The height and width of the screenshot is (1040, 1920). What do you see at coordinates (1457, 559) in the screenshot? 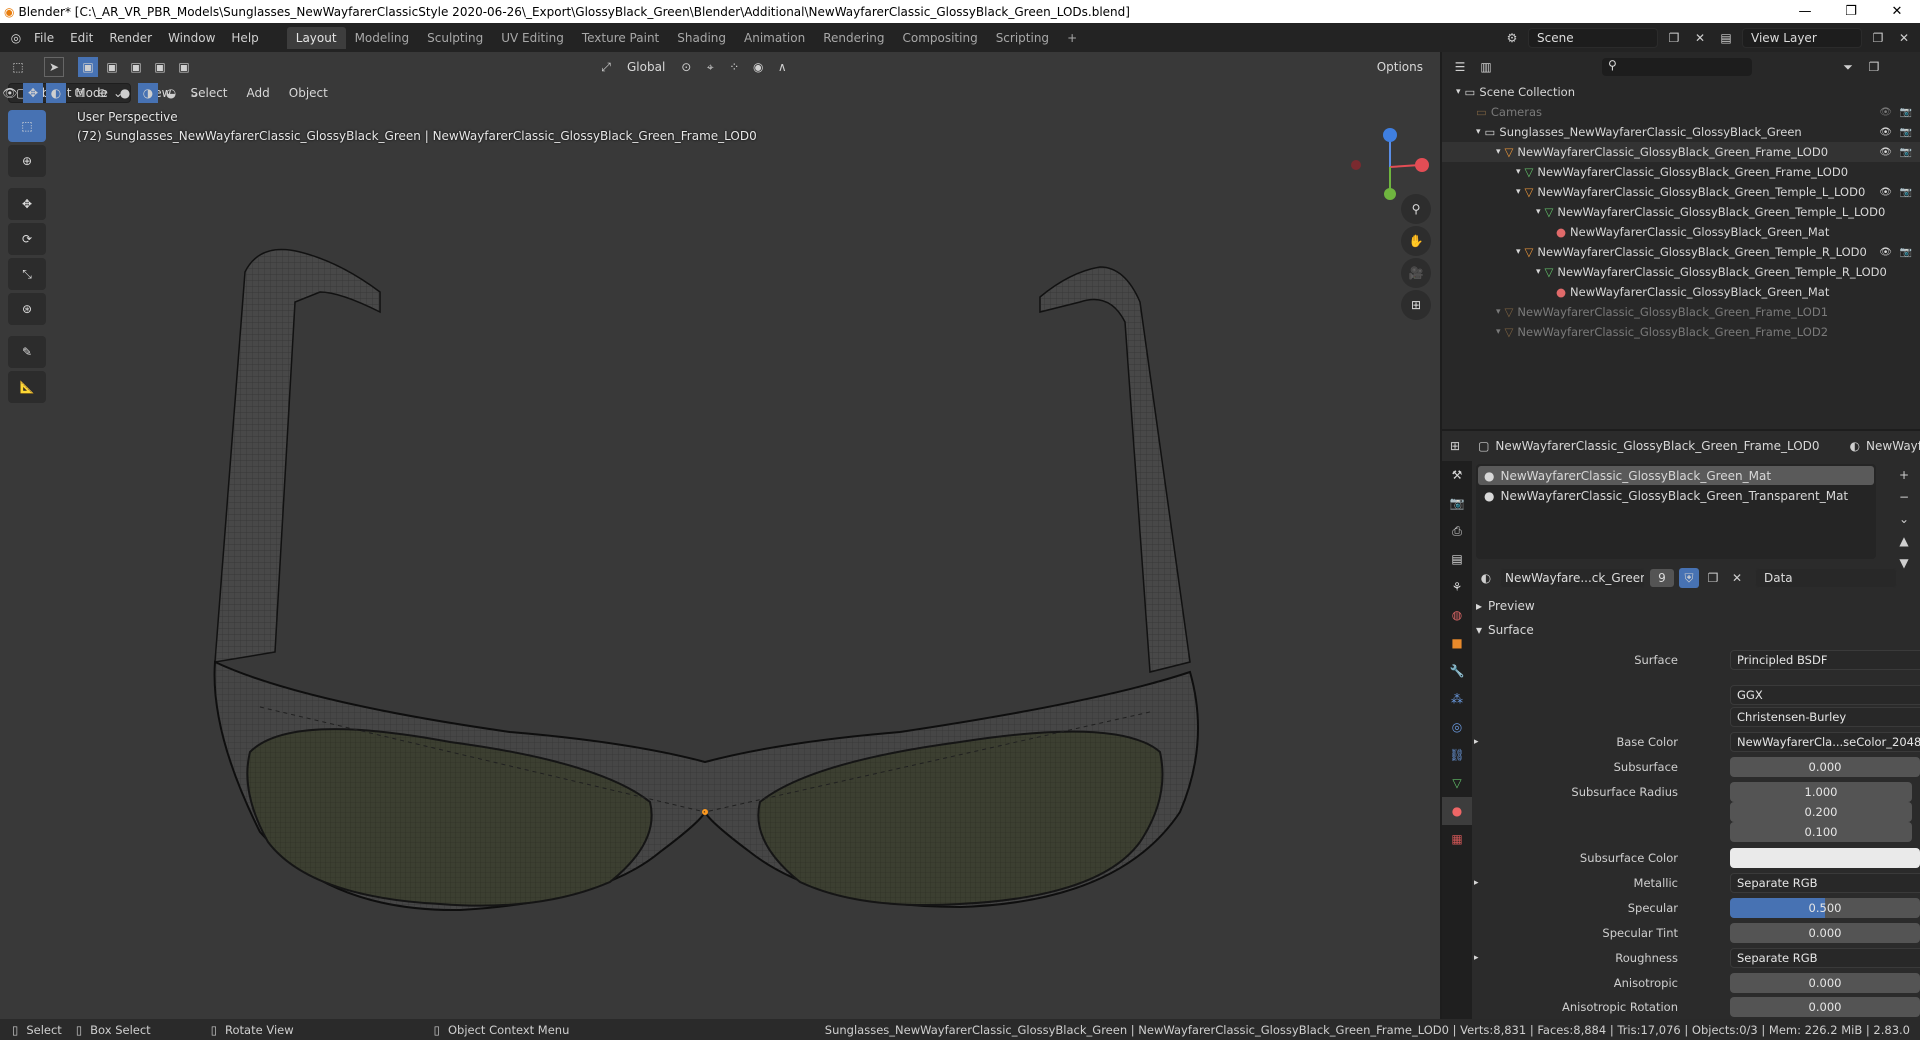
I see `tab-view-layer: ▤` at bounding box center [1457, 559].